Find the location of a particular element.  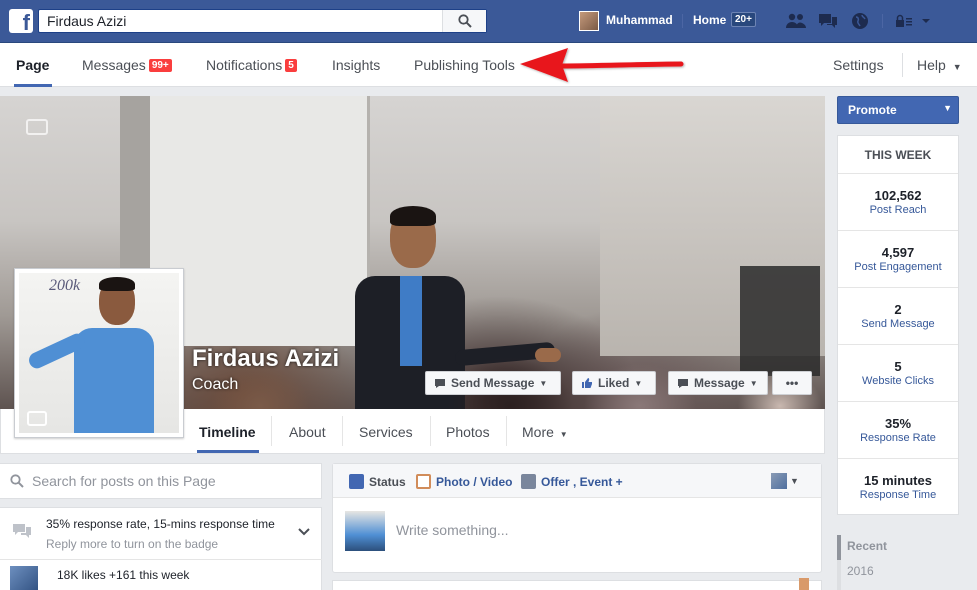

cover-speaker-hair is located at coordinates (413, 216).